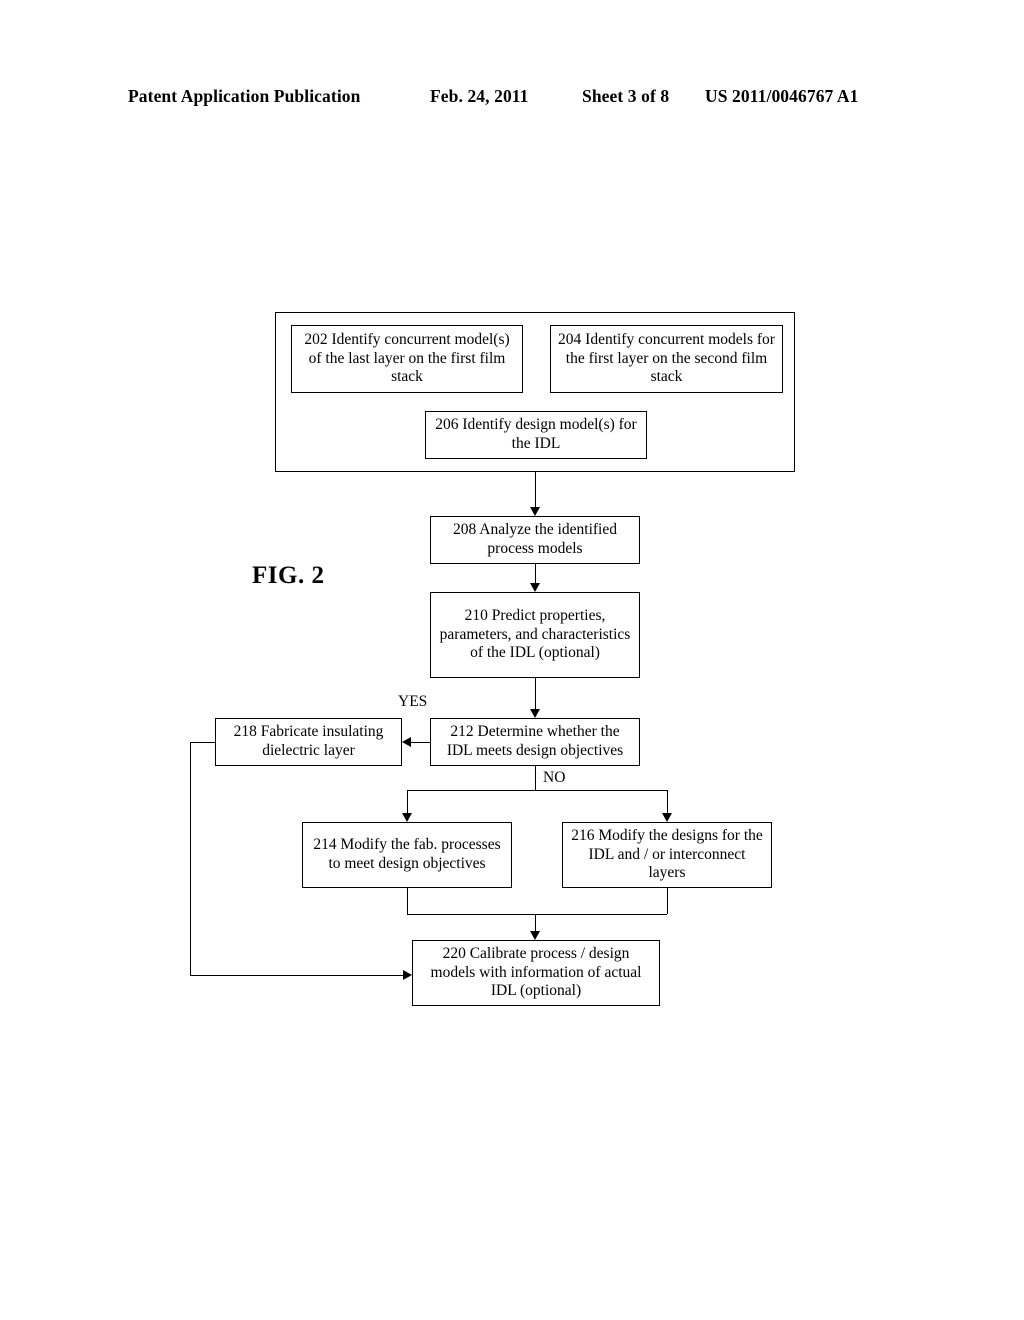  I want to click on flow-node-206-label: 206 Identify design model(s) for the IDL, so click(536, 434).